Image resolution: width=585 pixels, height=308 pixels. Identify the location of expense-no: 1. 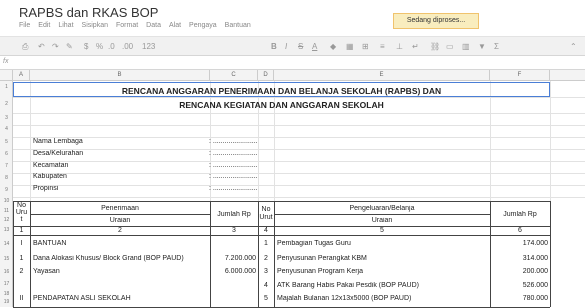
(266, 243).